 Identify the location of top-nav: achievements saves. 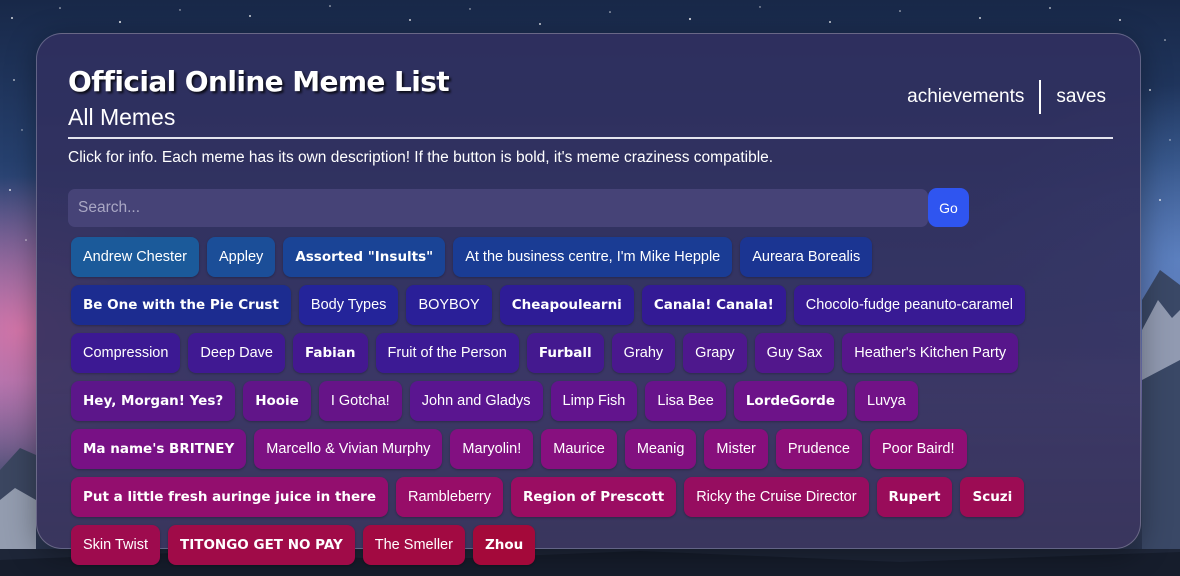
(1006, 97).